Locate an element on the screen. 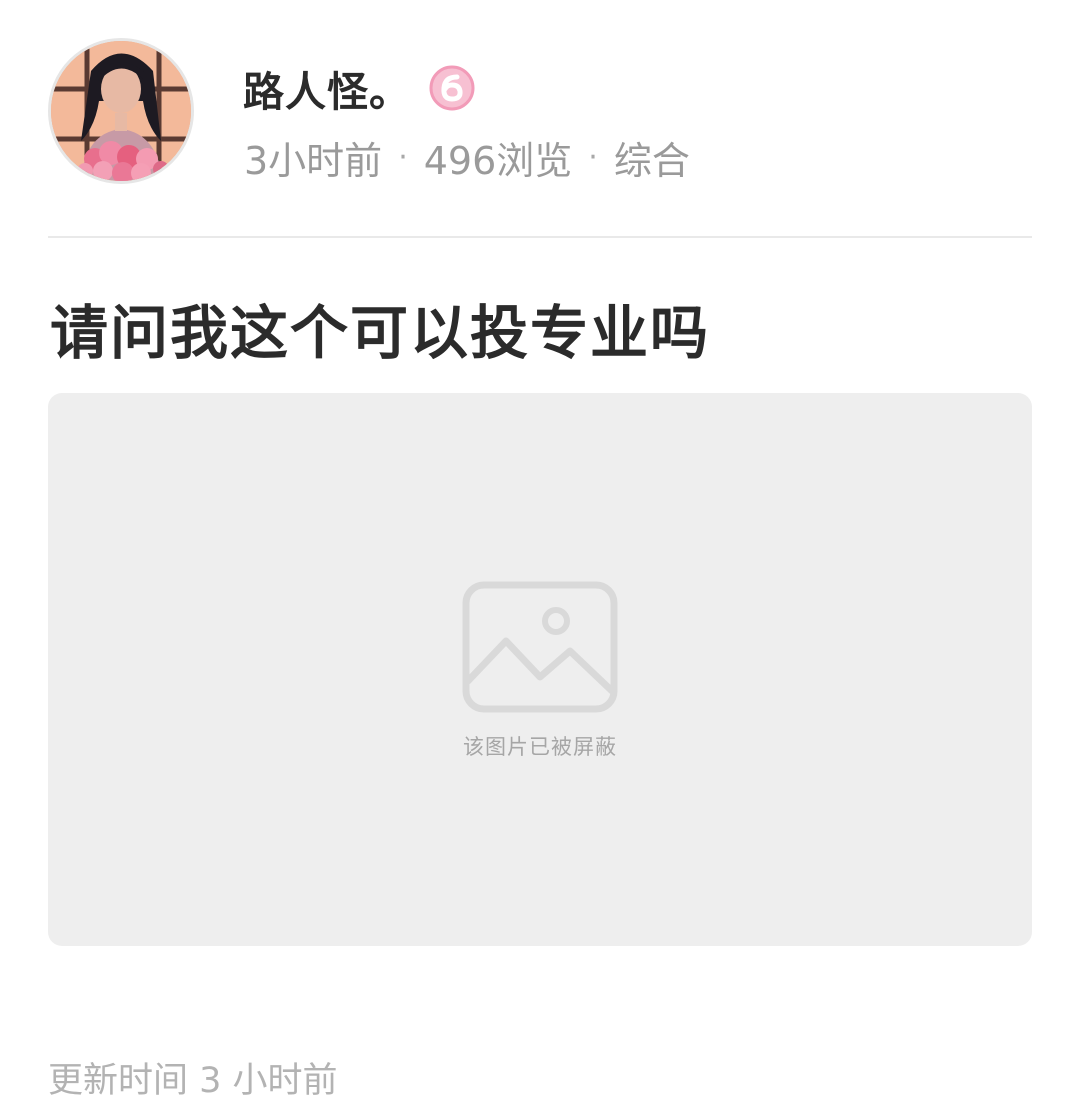  level-badge-icon is located at coordinates (452, 88).